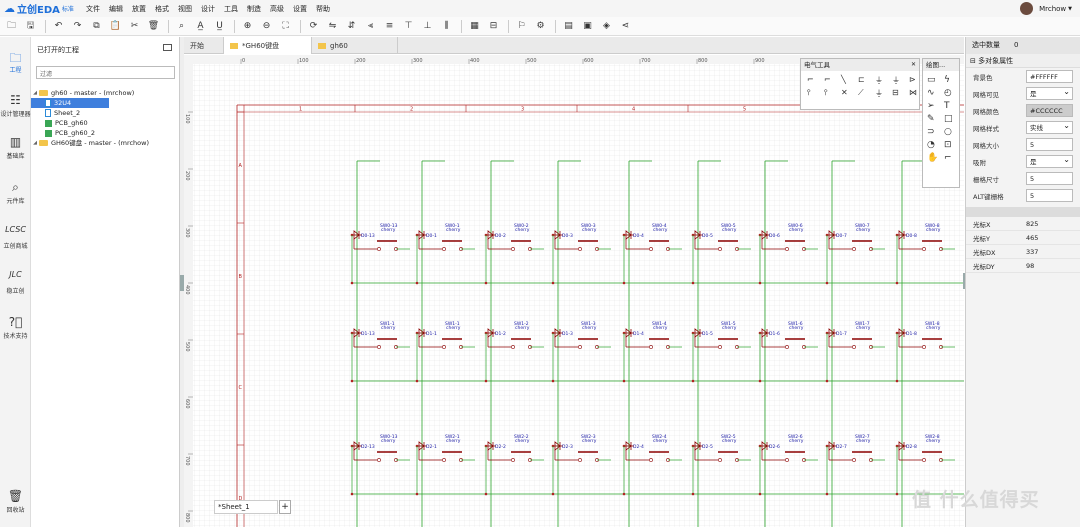 The height and width of the screenshot is (527, 1080). I want to click on property-value: #CCCCCC, so click(1049, 110).